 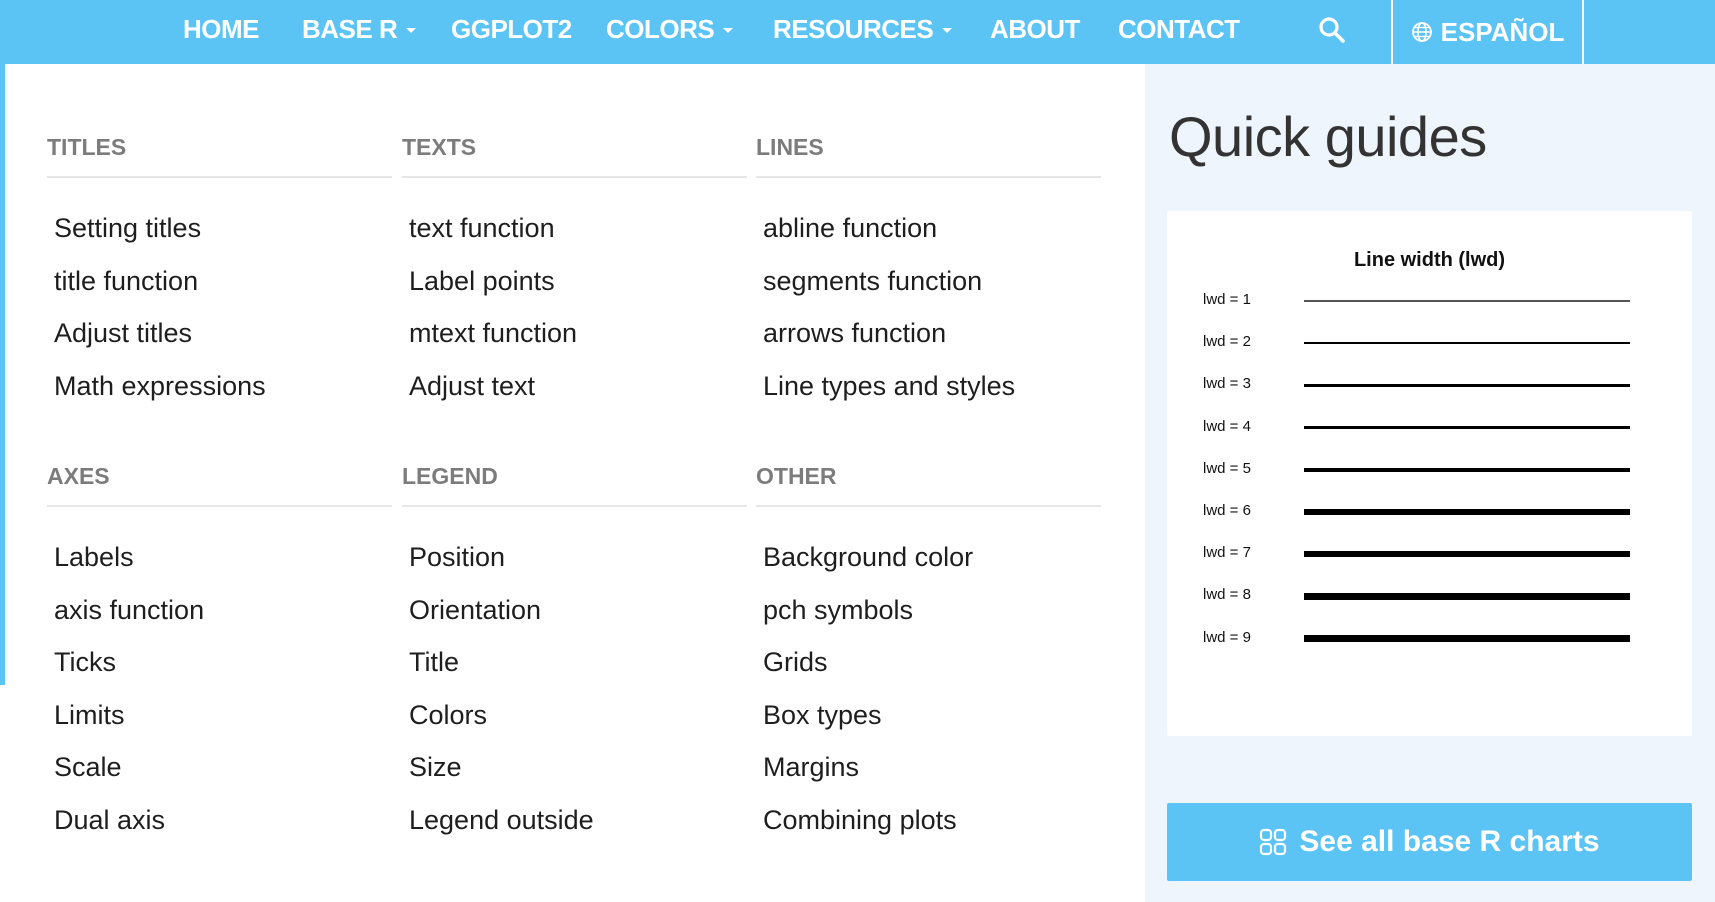 What do you see at coordinates (932, 610) in the screenshot?
I see `menu-link: pch symbols` at bounding box center [932, 610].